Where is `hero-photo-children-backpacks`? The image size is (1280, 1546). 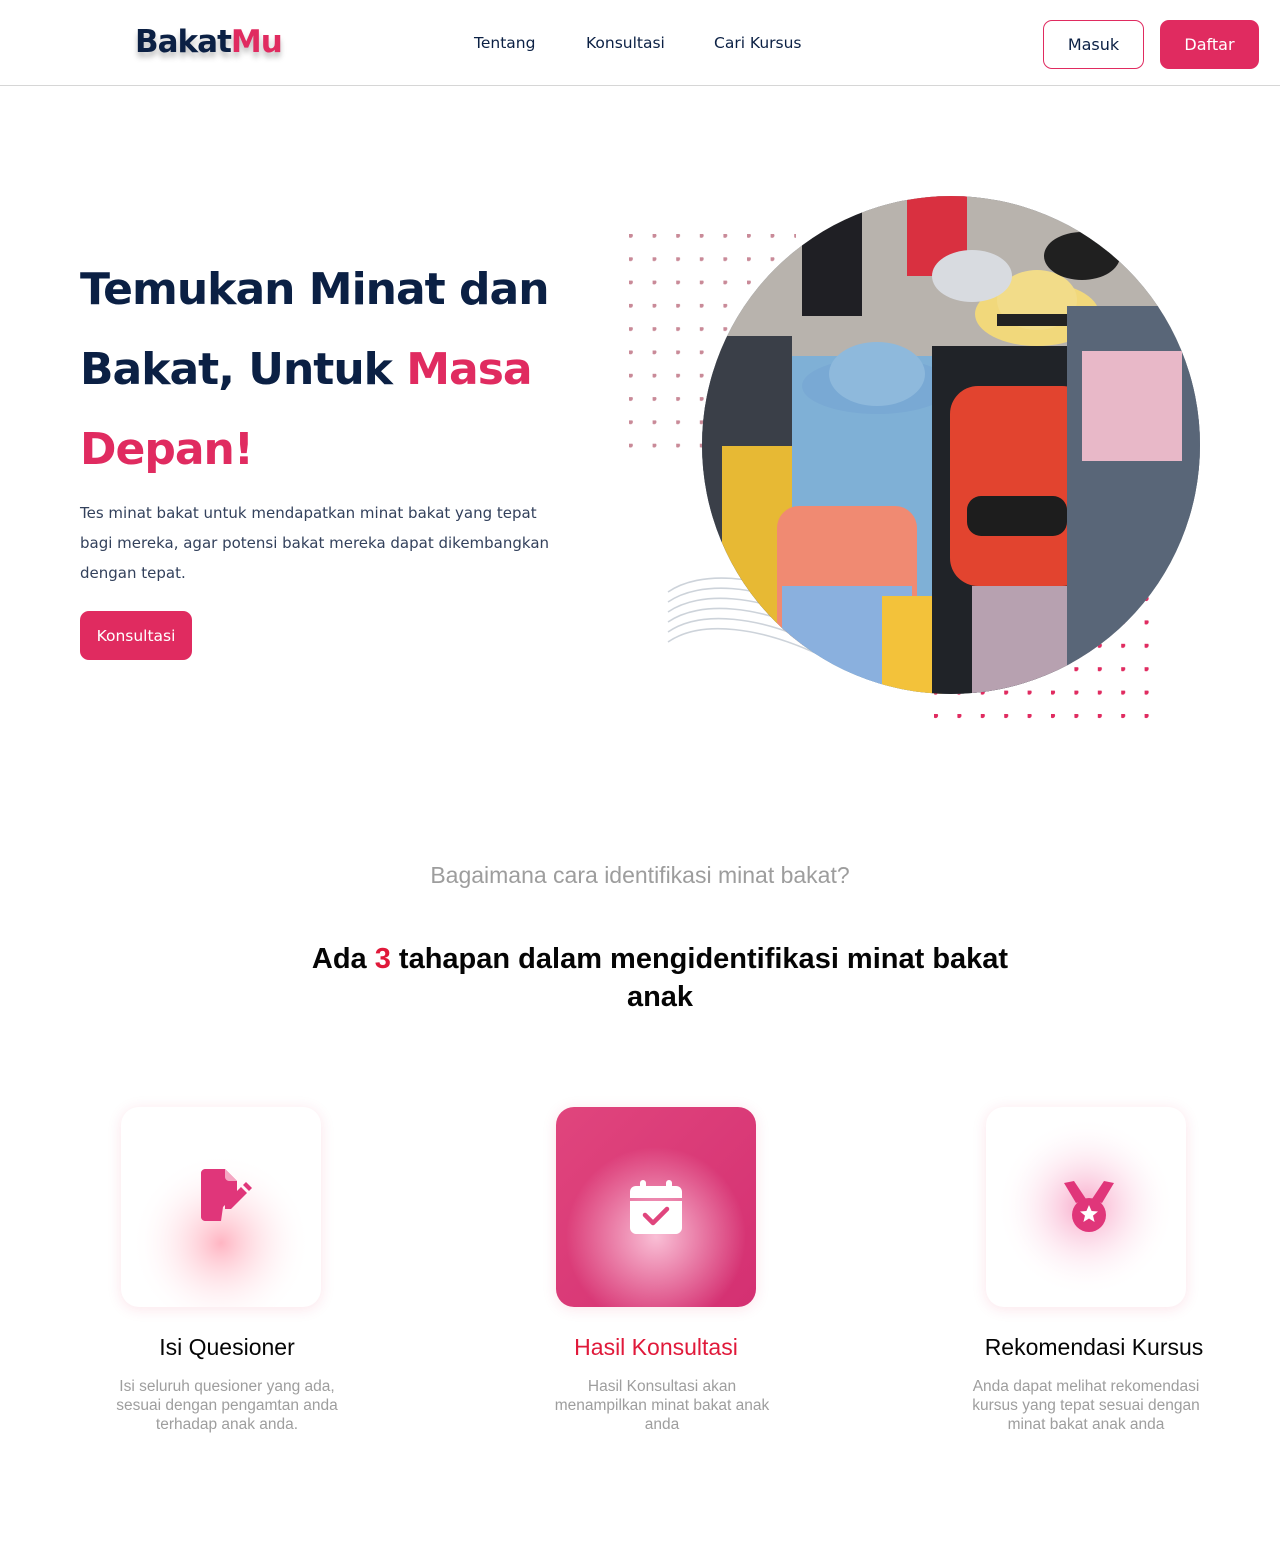
hero-photo-children-backpacks is located at coordinates (951, 445).